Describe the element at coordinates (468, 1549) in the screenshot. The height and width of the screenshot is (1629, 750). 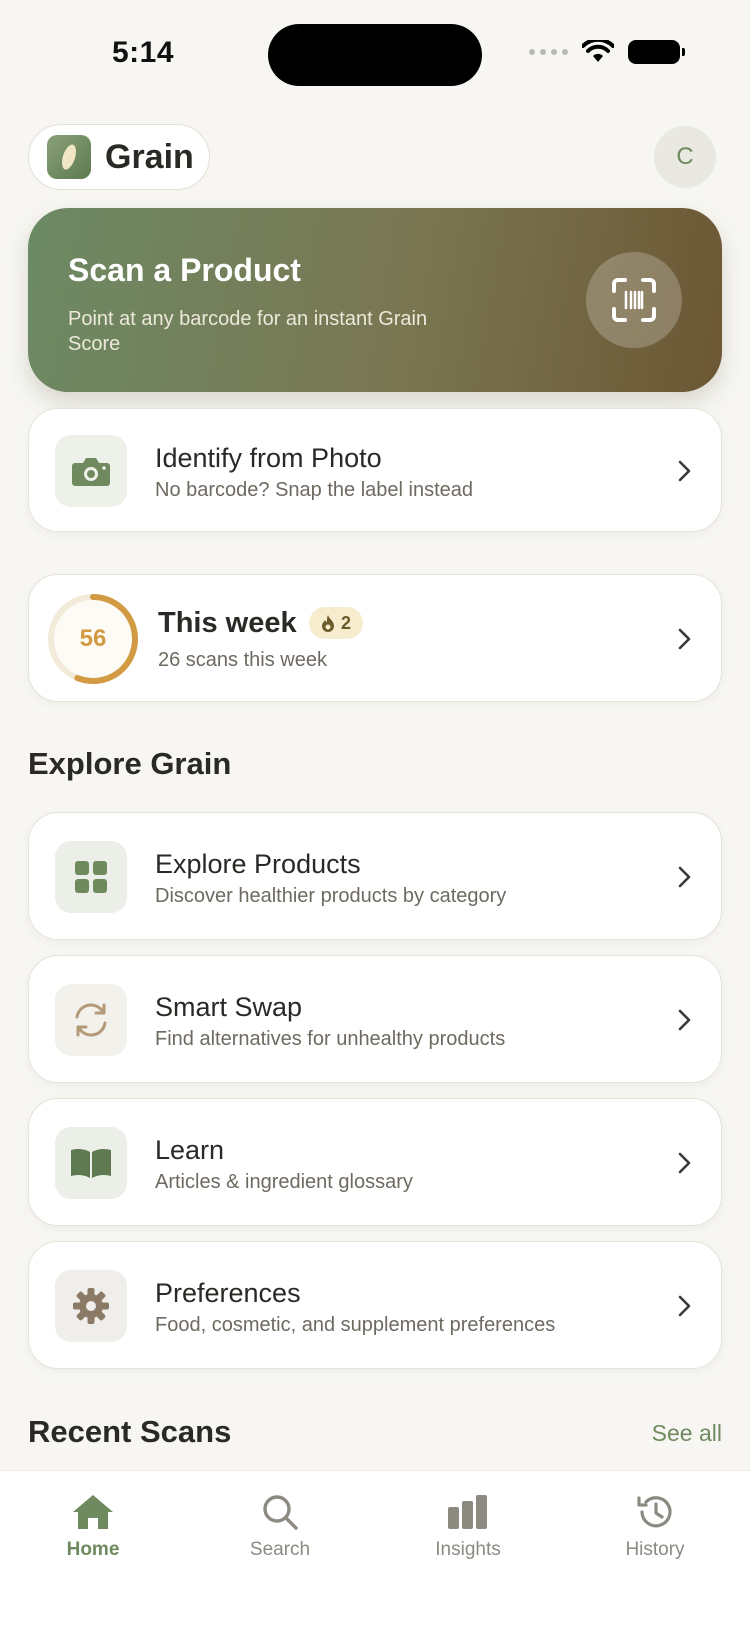
I see `tab-label: Insights` at that location.